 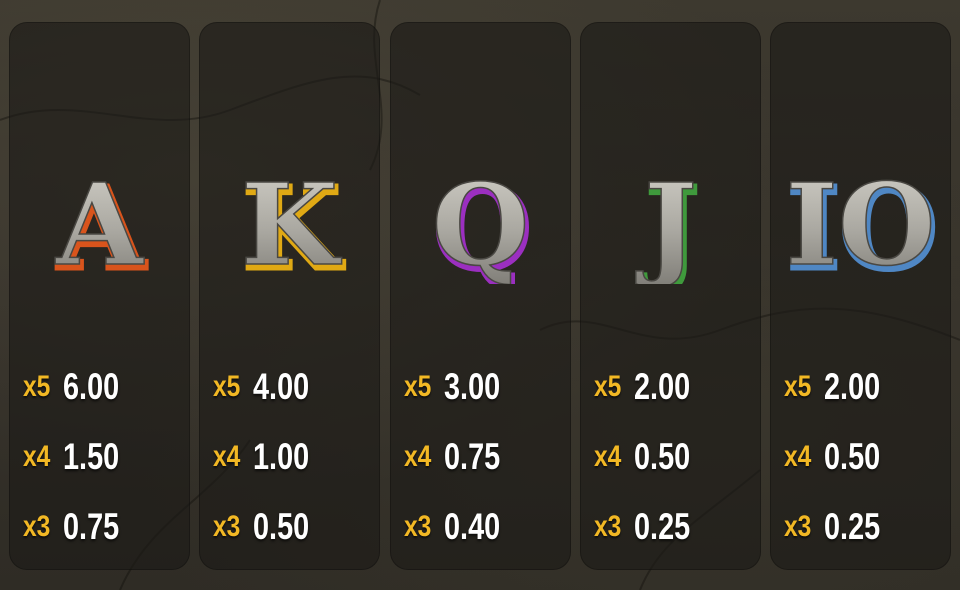 I want to click on letter-a-icon: AA, so click(x=99, y=199).